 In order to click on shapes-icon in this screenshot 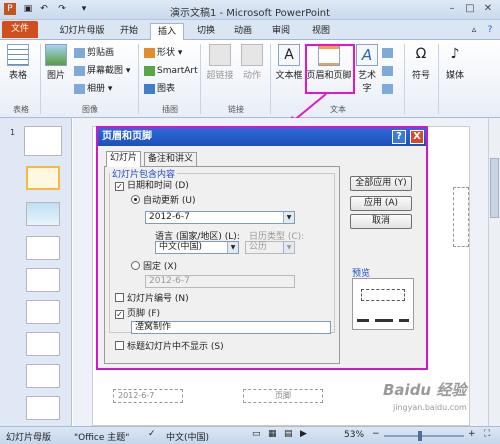, I will do `click(149, 52)`.